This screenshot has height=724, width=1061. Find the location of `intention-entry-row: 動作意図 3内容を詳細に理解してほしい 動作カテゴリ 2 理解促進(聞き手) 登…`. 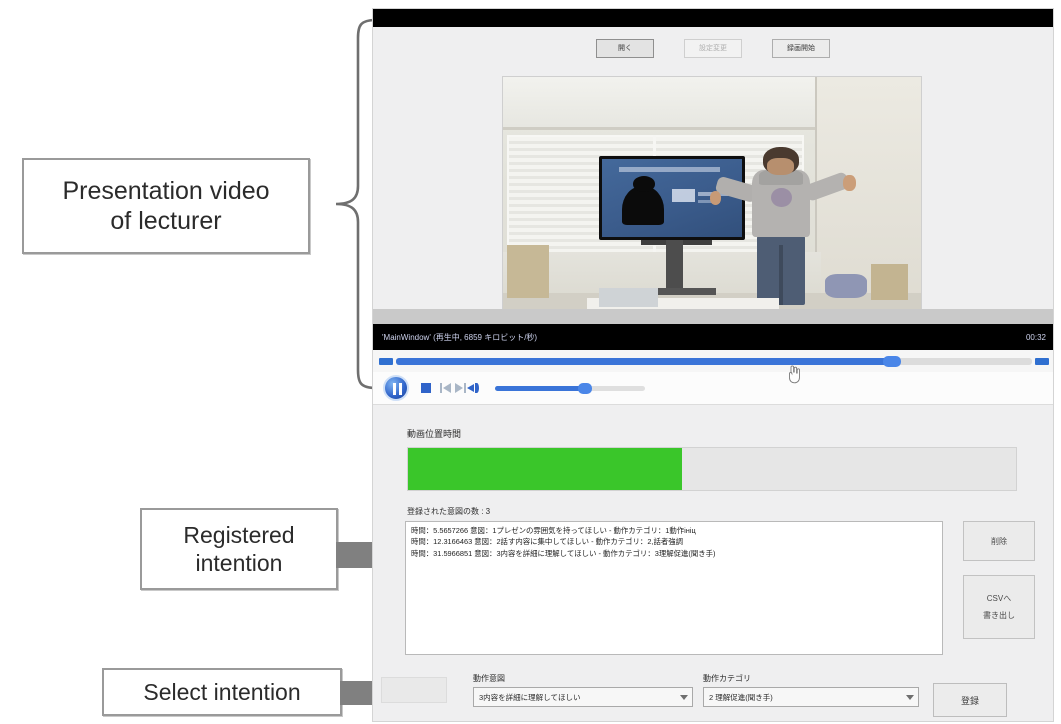

intention-entry-row: 動作意図 3内容を詳細に理解してほしい 動作カテゴリ 2 理解促進(聞き手) 登… is located at coordinates (713, 696).